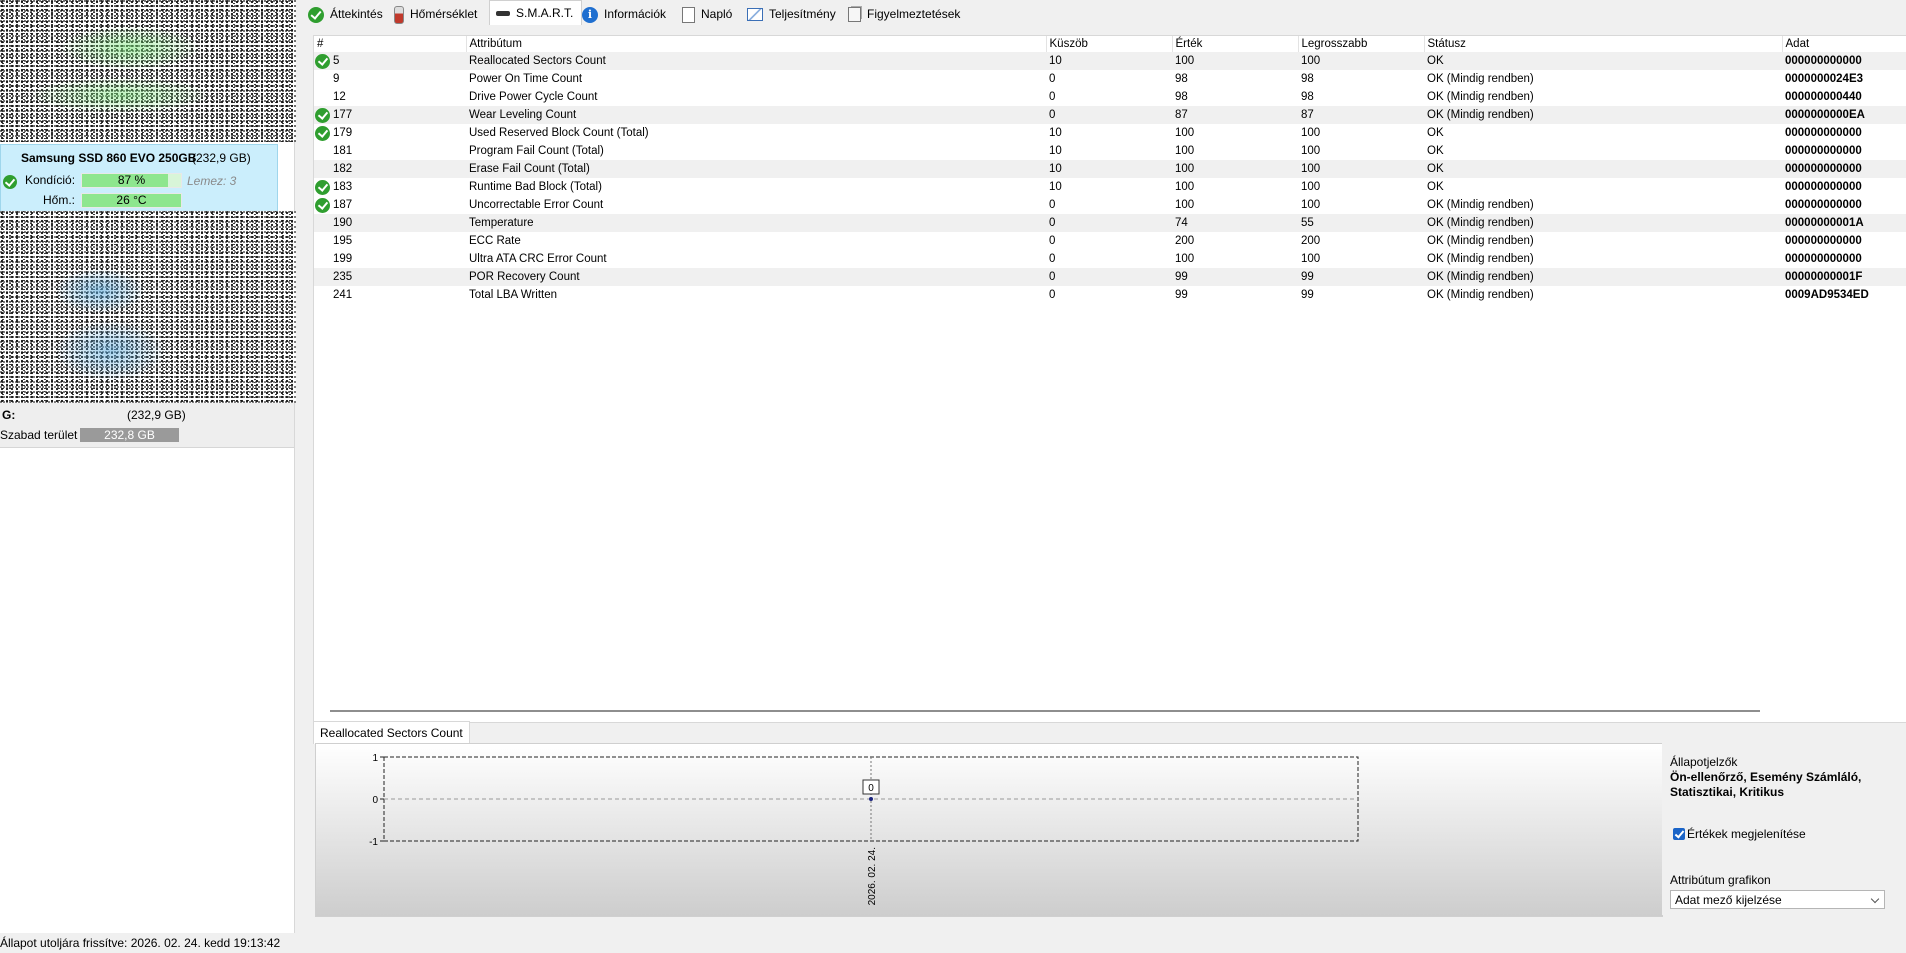 This screenshot has width=1906, height=953. What do you see at coordinates (148, 71) in the screenshot?
I see `disk-health-visual` at bounding box center [148, 71].